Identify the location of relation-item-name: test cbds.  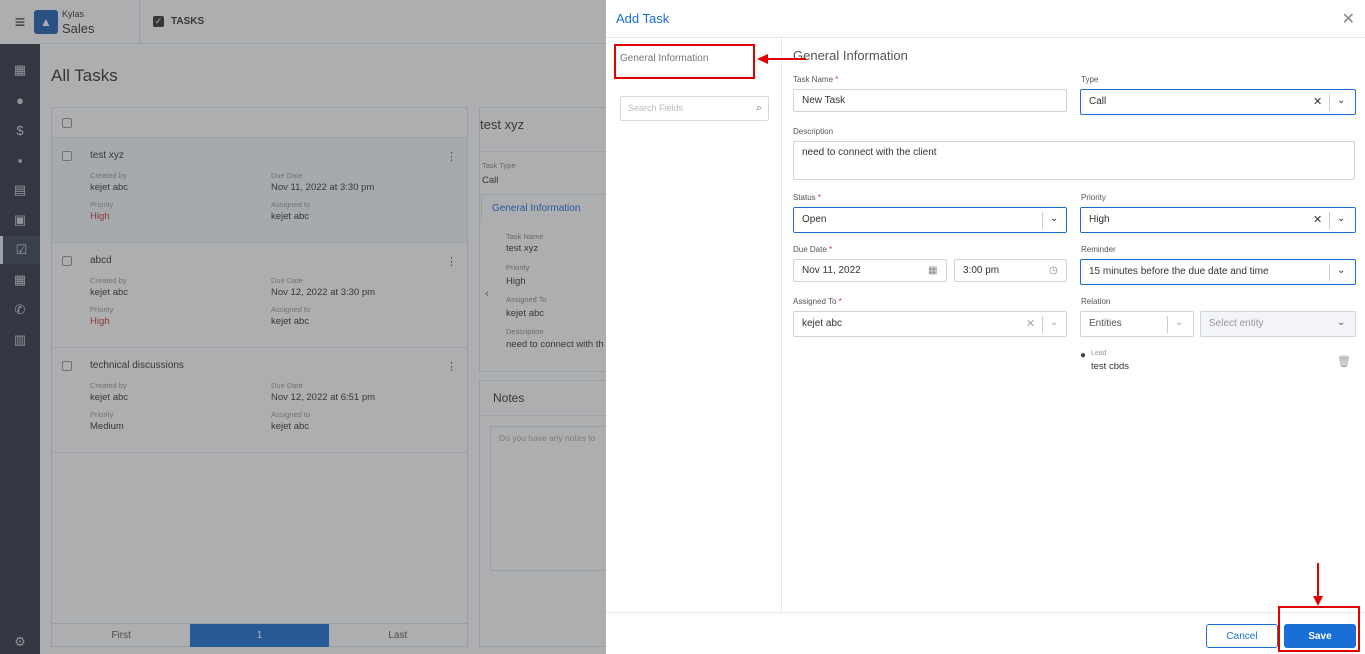
(1110, 366).